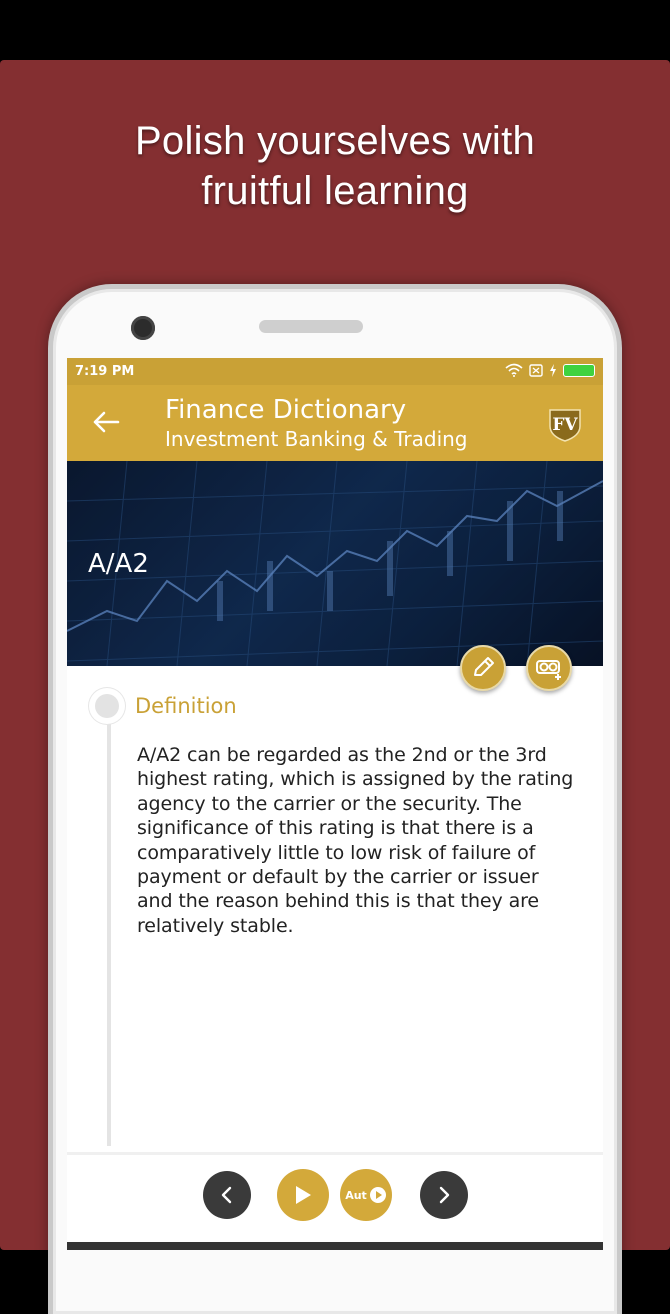  Describe the element at coordinates (335, 1246) in the screenshot. I see `bottom-navigation-strip` at that location.